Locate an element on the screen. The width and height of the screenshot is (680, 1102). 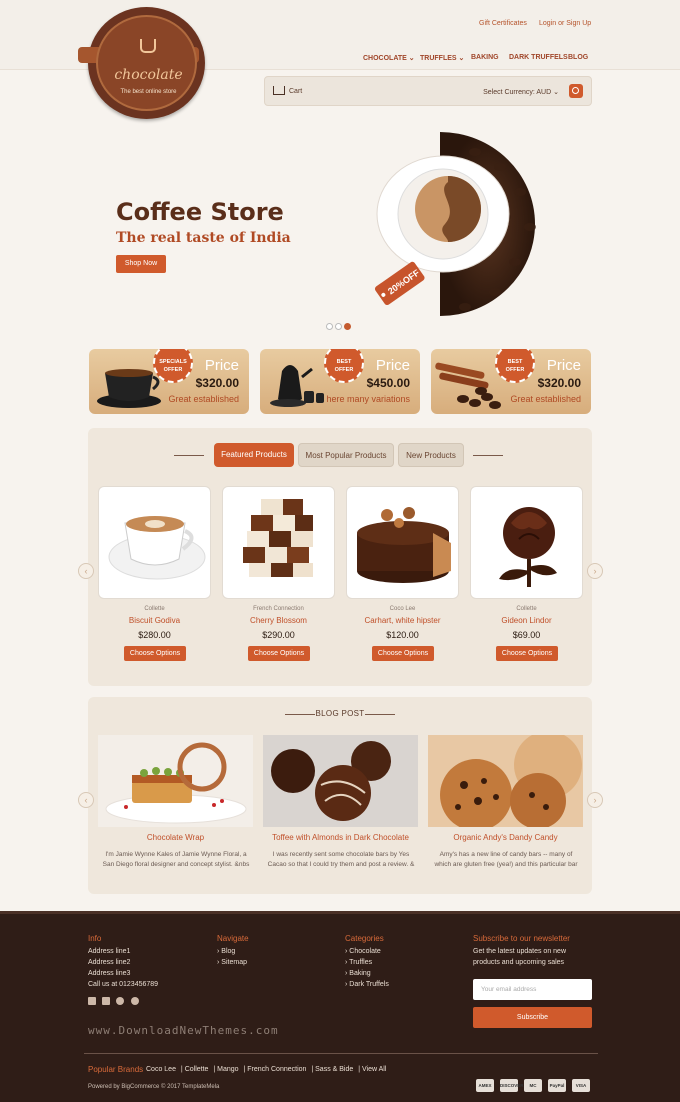
carousel-prev-arrow-icon: ‹ is located at coordinates (86, 571).